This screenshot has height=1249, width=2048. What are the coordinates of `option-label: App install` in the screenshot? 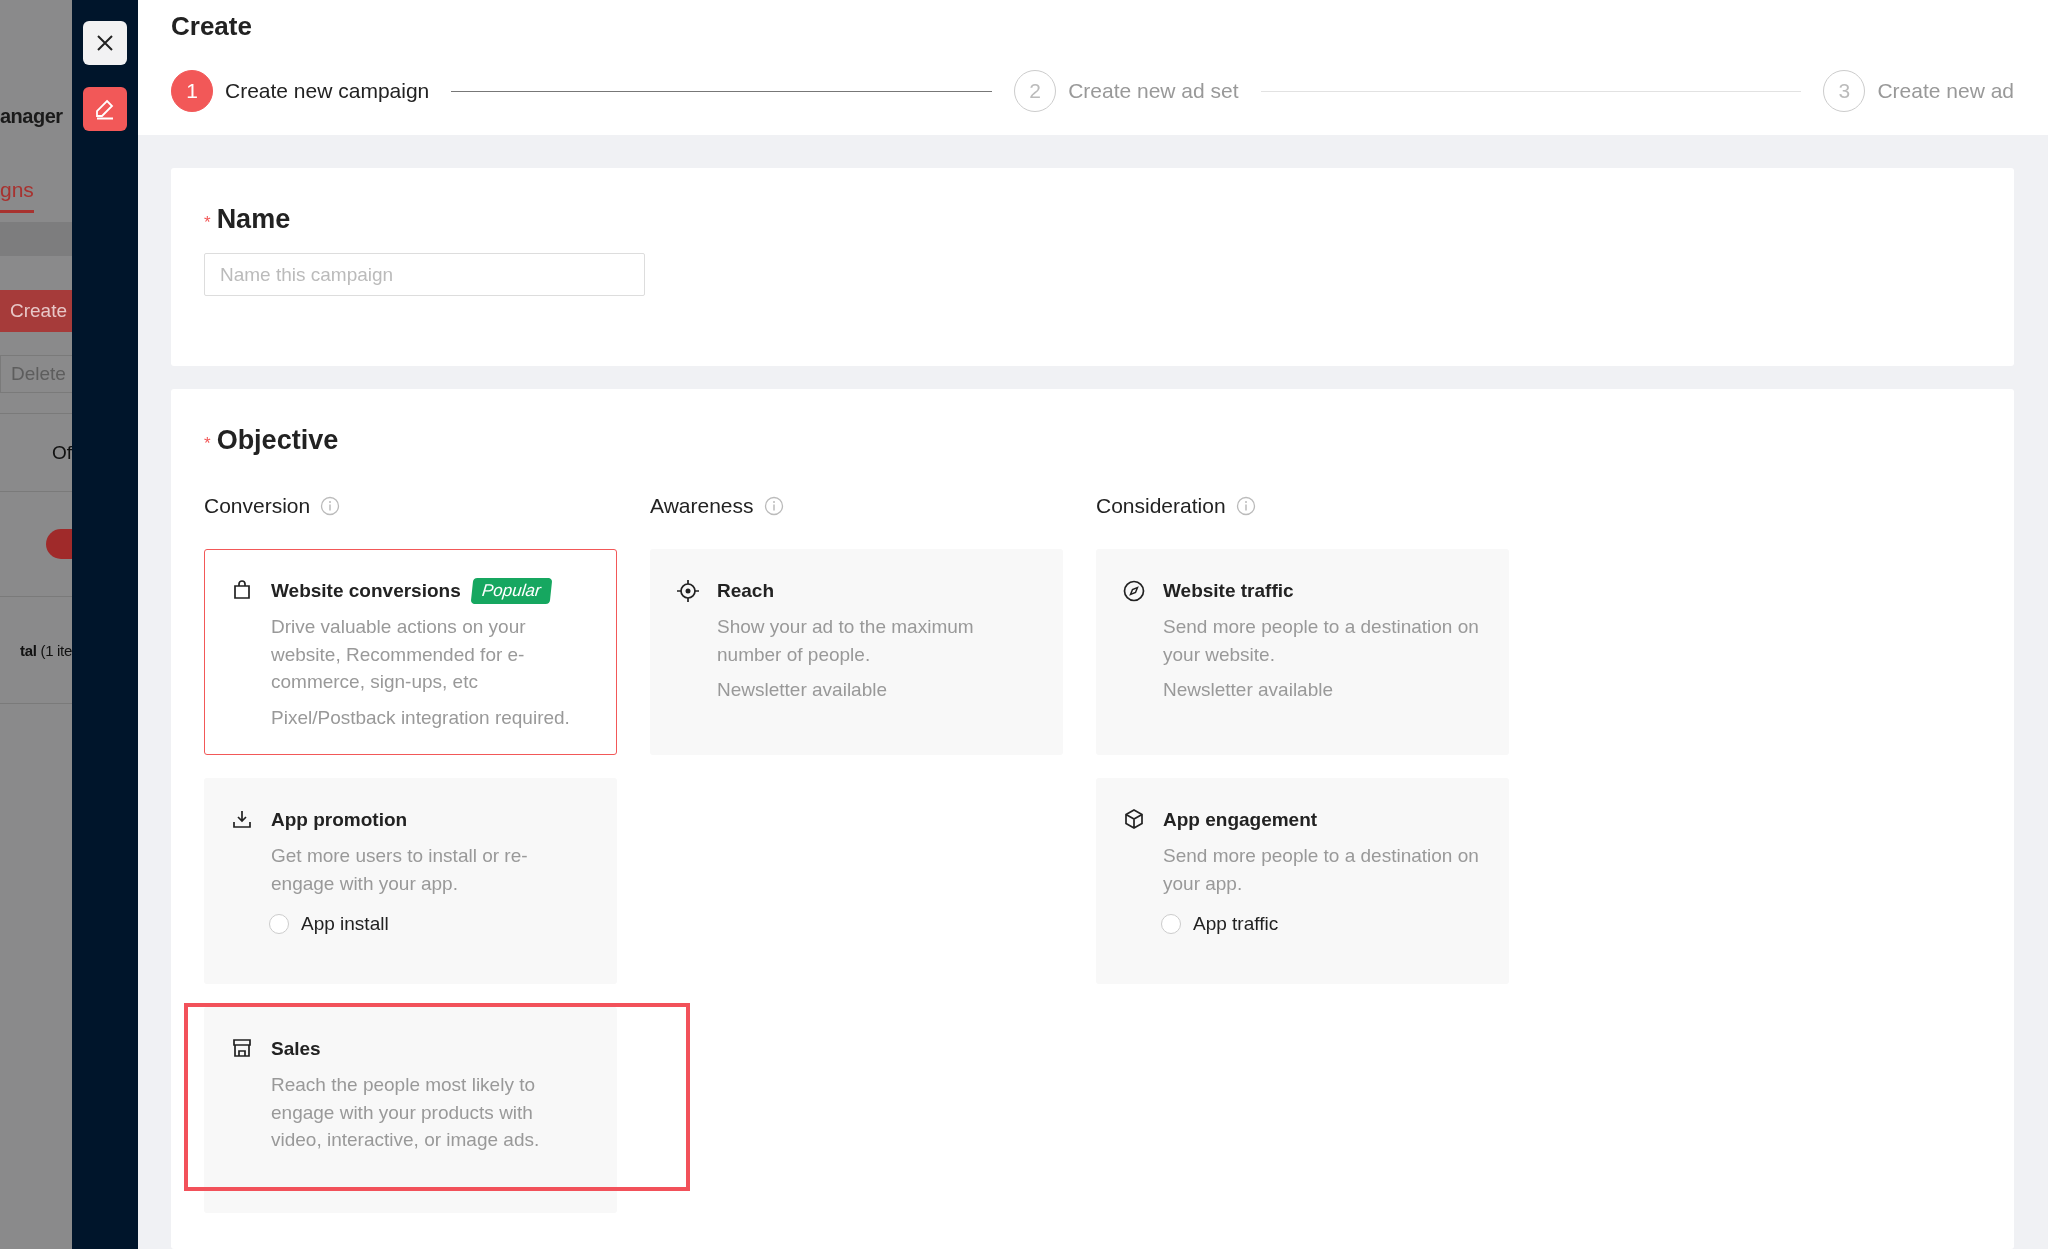 It's located at (345, 924).